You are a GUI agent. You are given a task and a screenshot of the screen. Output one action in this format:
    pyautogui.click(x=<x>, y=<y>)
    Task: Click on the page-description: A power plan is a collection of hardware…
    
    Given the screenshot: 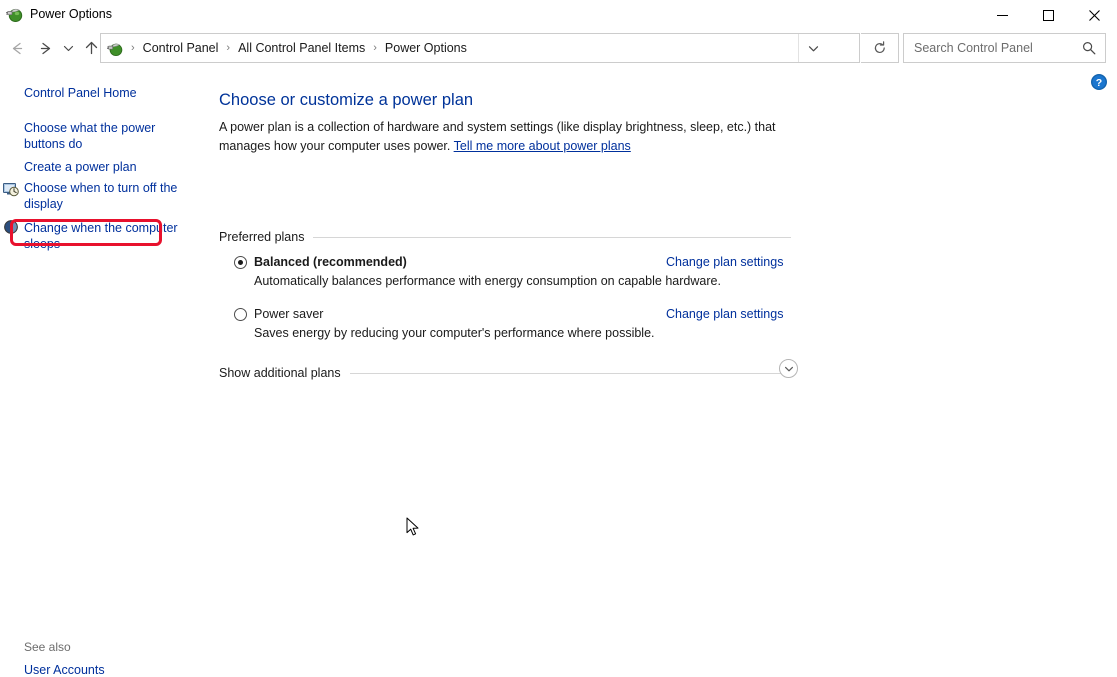 What is the action you would take?
    pyautogui.click(x=509, y=137)
    